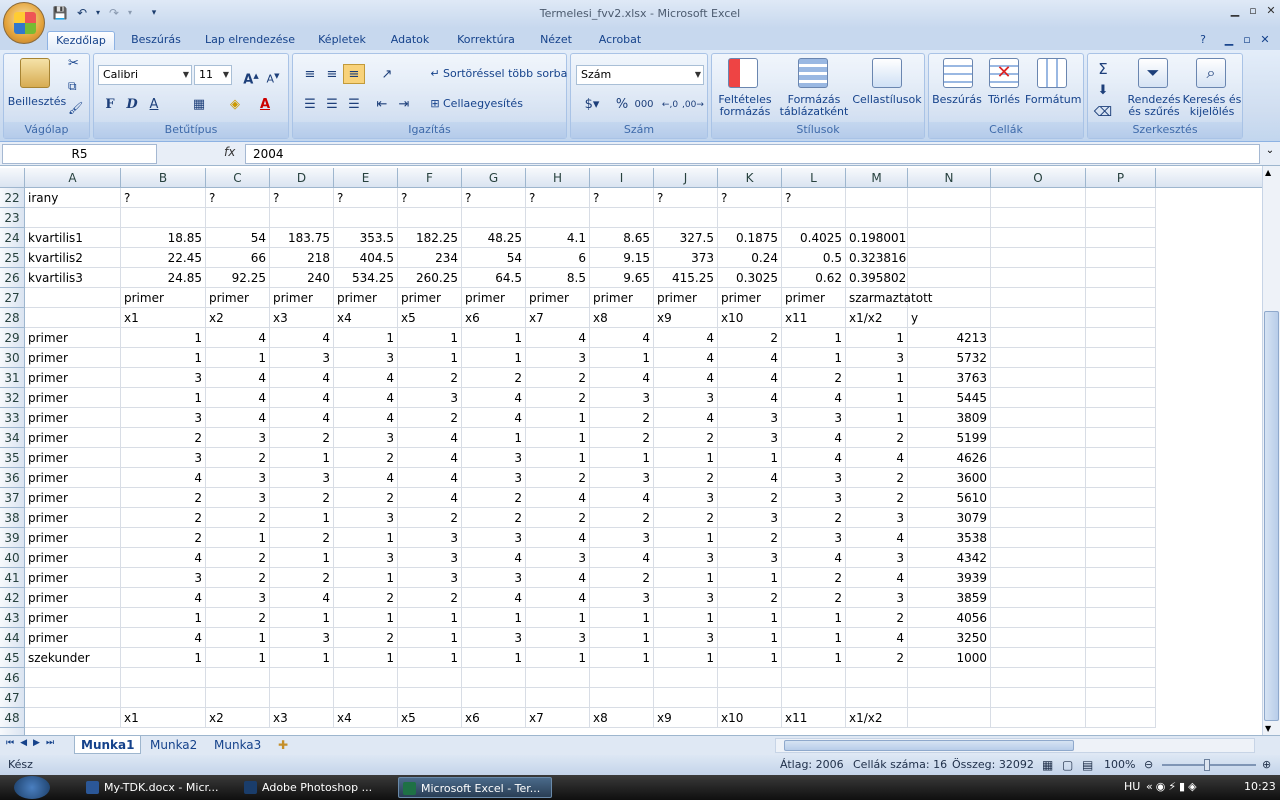 This screenshot has height=800, width=1280. What do you see at coordinates (622, 478) in the screenshot?
I see `cell-i36: 3` at bounding box center [622, 478].